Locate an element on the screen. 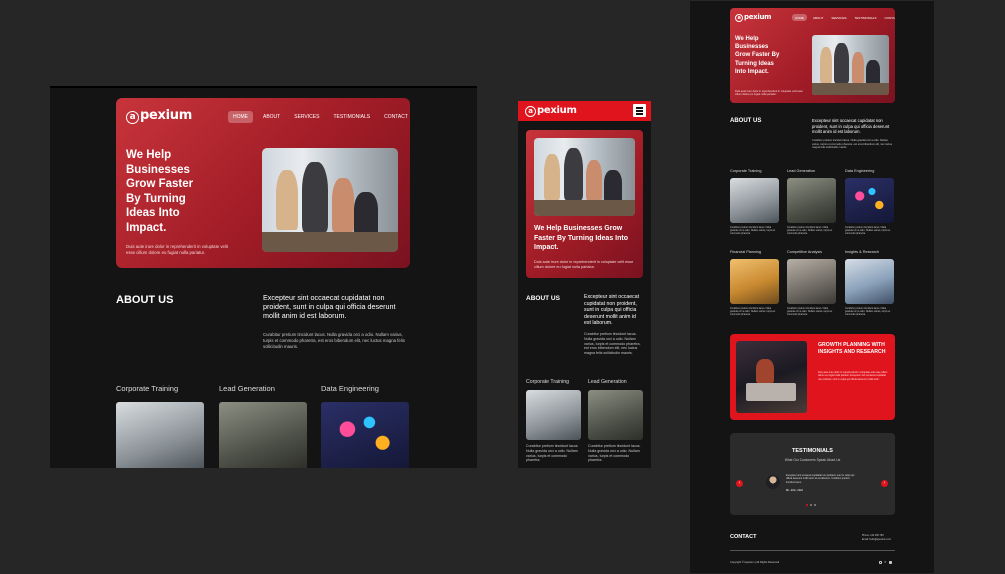 This screenshot has width=1005, height=574. instagram-icon is located at coordinates (880, 562).